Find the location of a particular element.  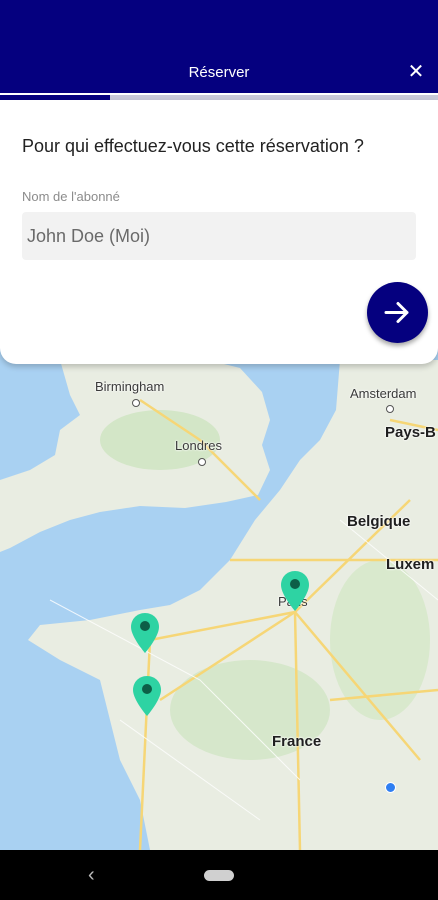

next-button is located at coordinates (397, 312).